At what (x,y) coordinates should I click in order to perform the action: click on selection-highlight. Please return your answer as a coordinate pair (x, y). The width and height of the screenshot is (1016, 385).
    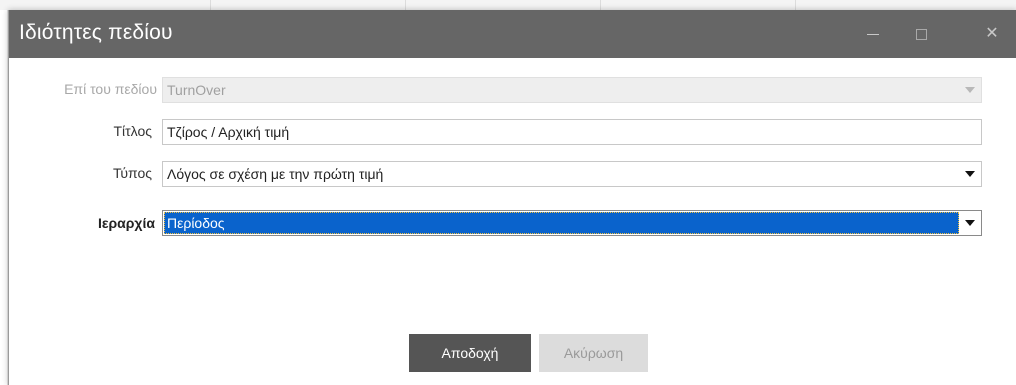
    Looking at the image, I should click on (561, 223).